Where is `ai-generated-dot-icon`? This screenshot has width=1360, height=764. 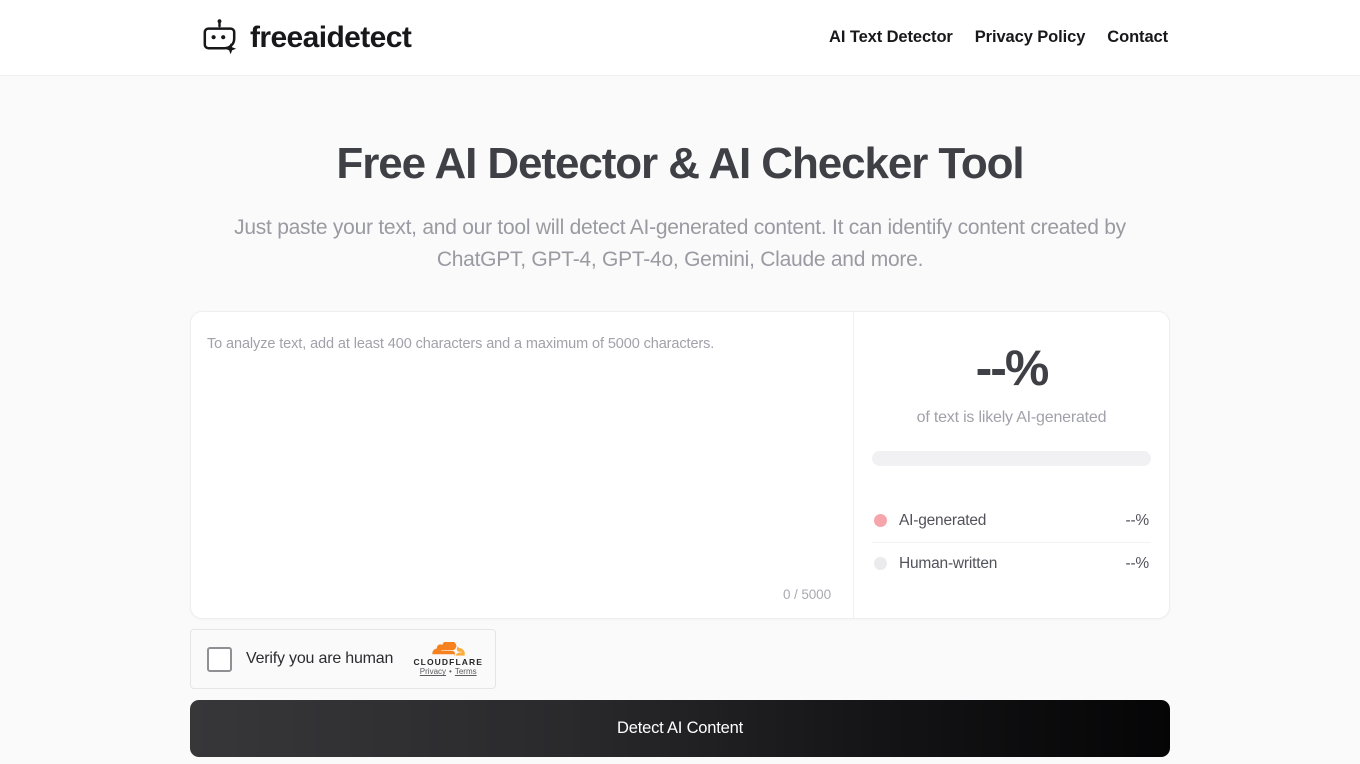 ai-generated-dot-icon is located at coordinates (880, 520).